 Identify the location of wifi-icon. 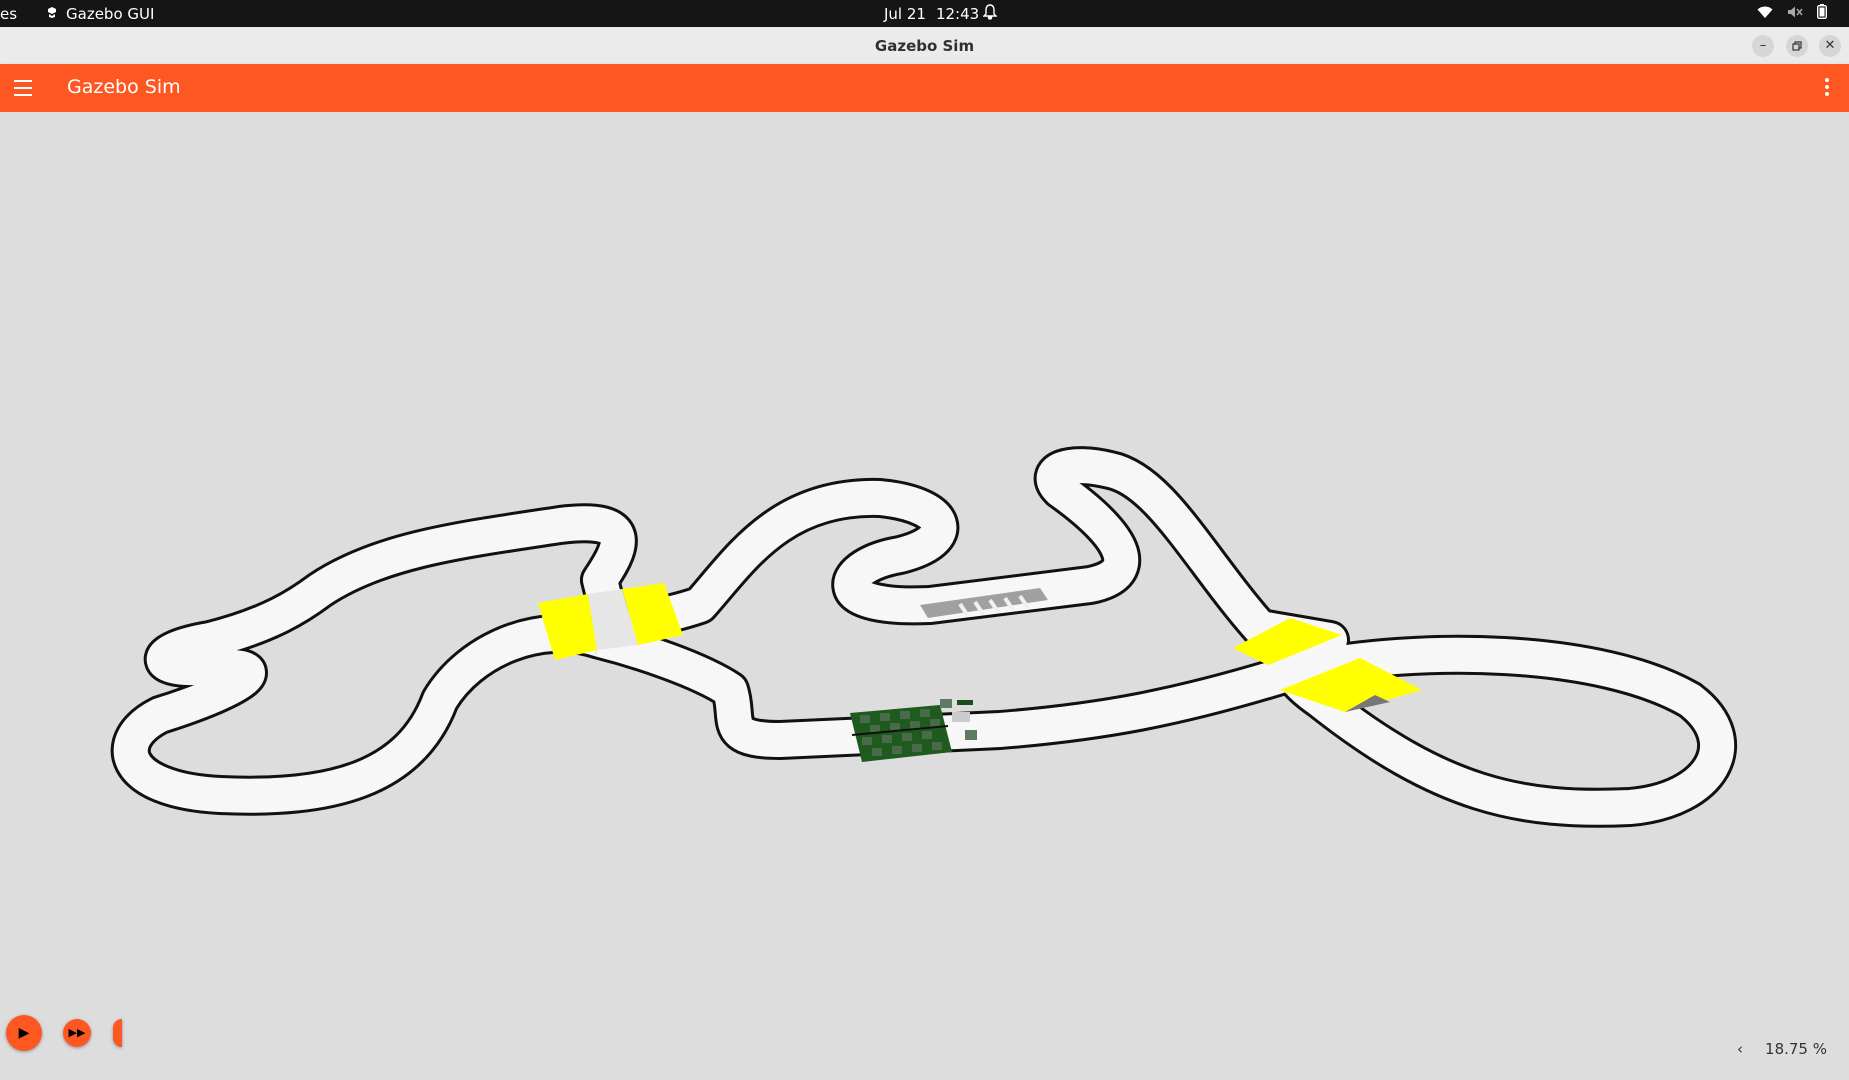
(1765, 14).